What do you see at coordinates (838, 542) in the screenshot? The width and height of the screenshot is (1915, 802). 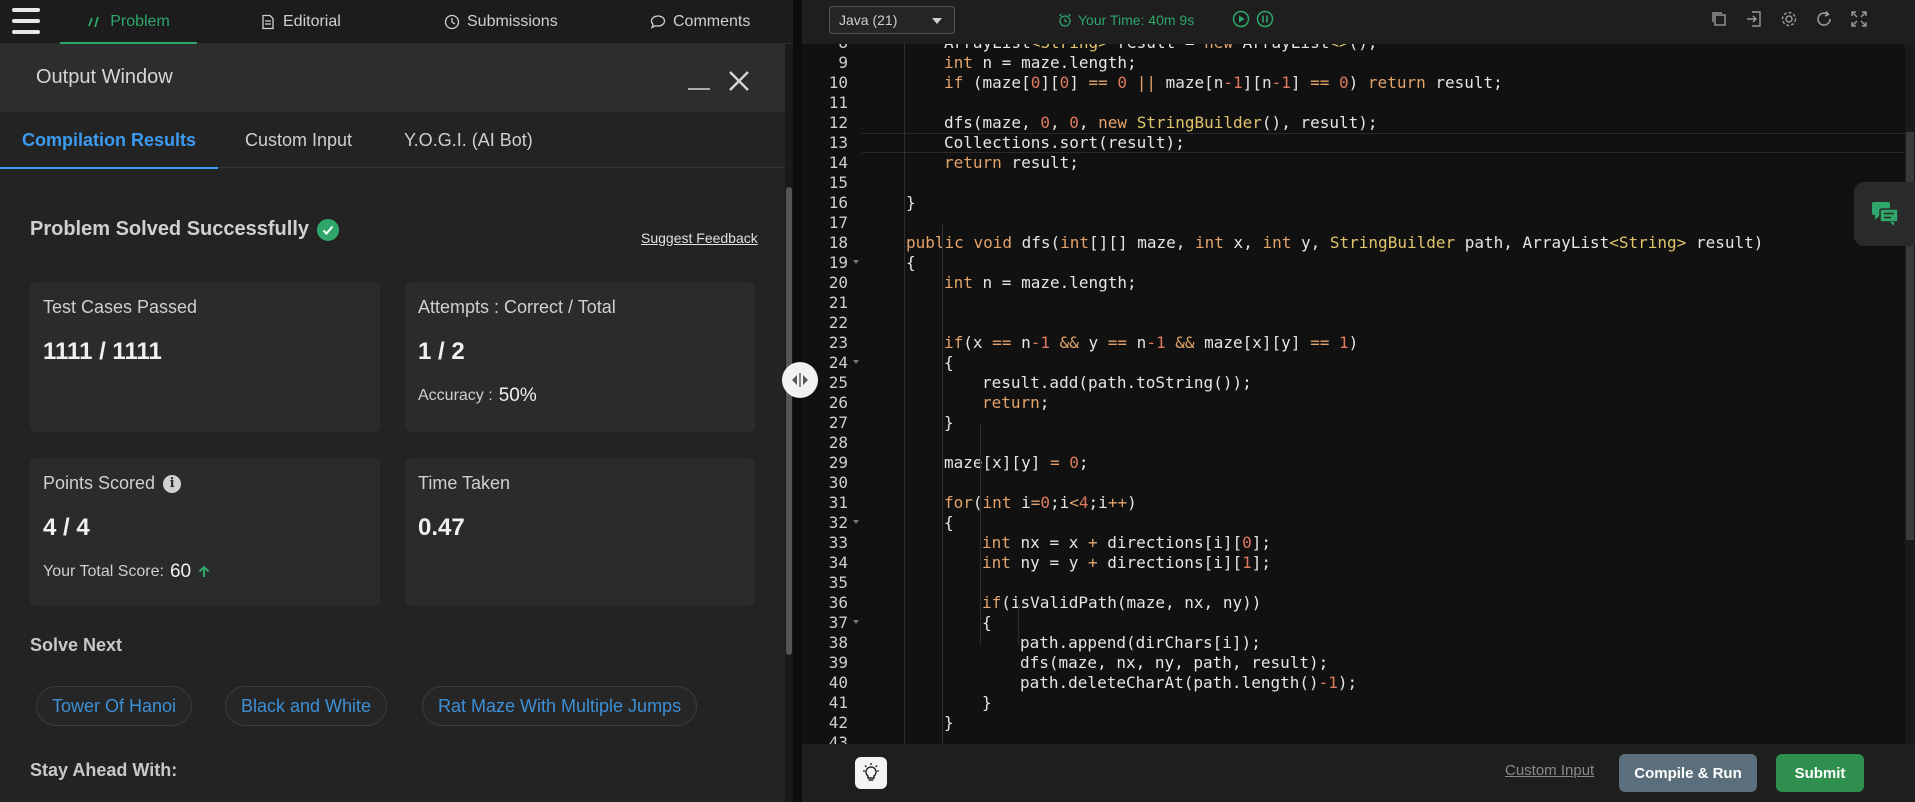 I see `line-number: 33` at bounding box center [838, 542].